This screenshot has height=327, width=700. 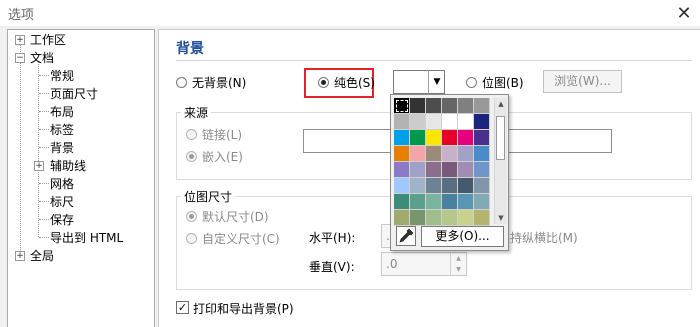 What do you see at coordinates (501, 104) in the screenshot?
I see `scroll-up-icon: ▲` at bounding box center [501, 104].